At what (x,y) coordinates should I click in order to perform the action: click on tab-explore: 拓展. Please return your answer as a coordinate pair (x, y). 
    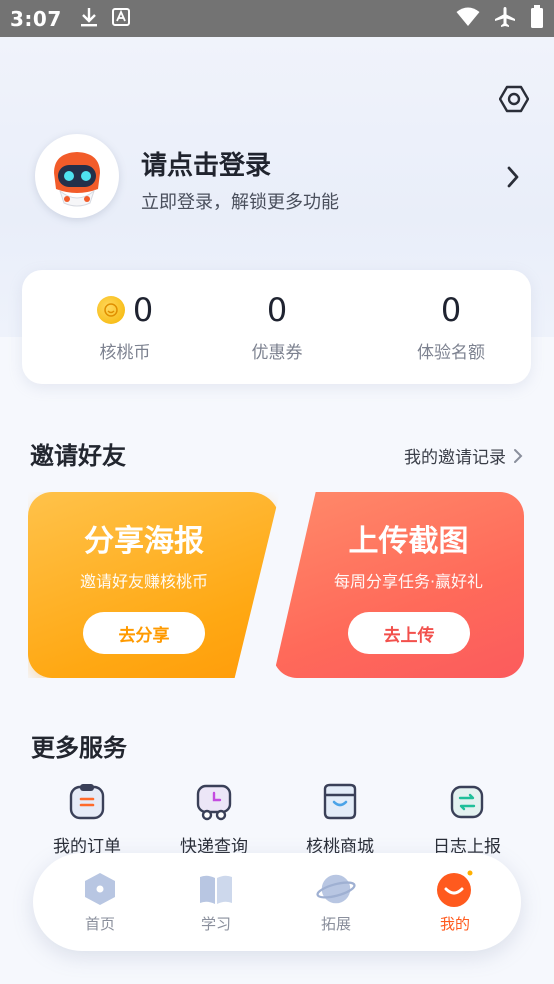
    Looking at the image, I should click on (336, 901).